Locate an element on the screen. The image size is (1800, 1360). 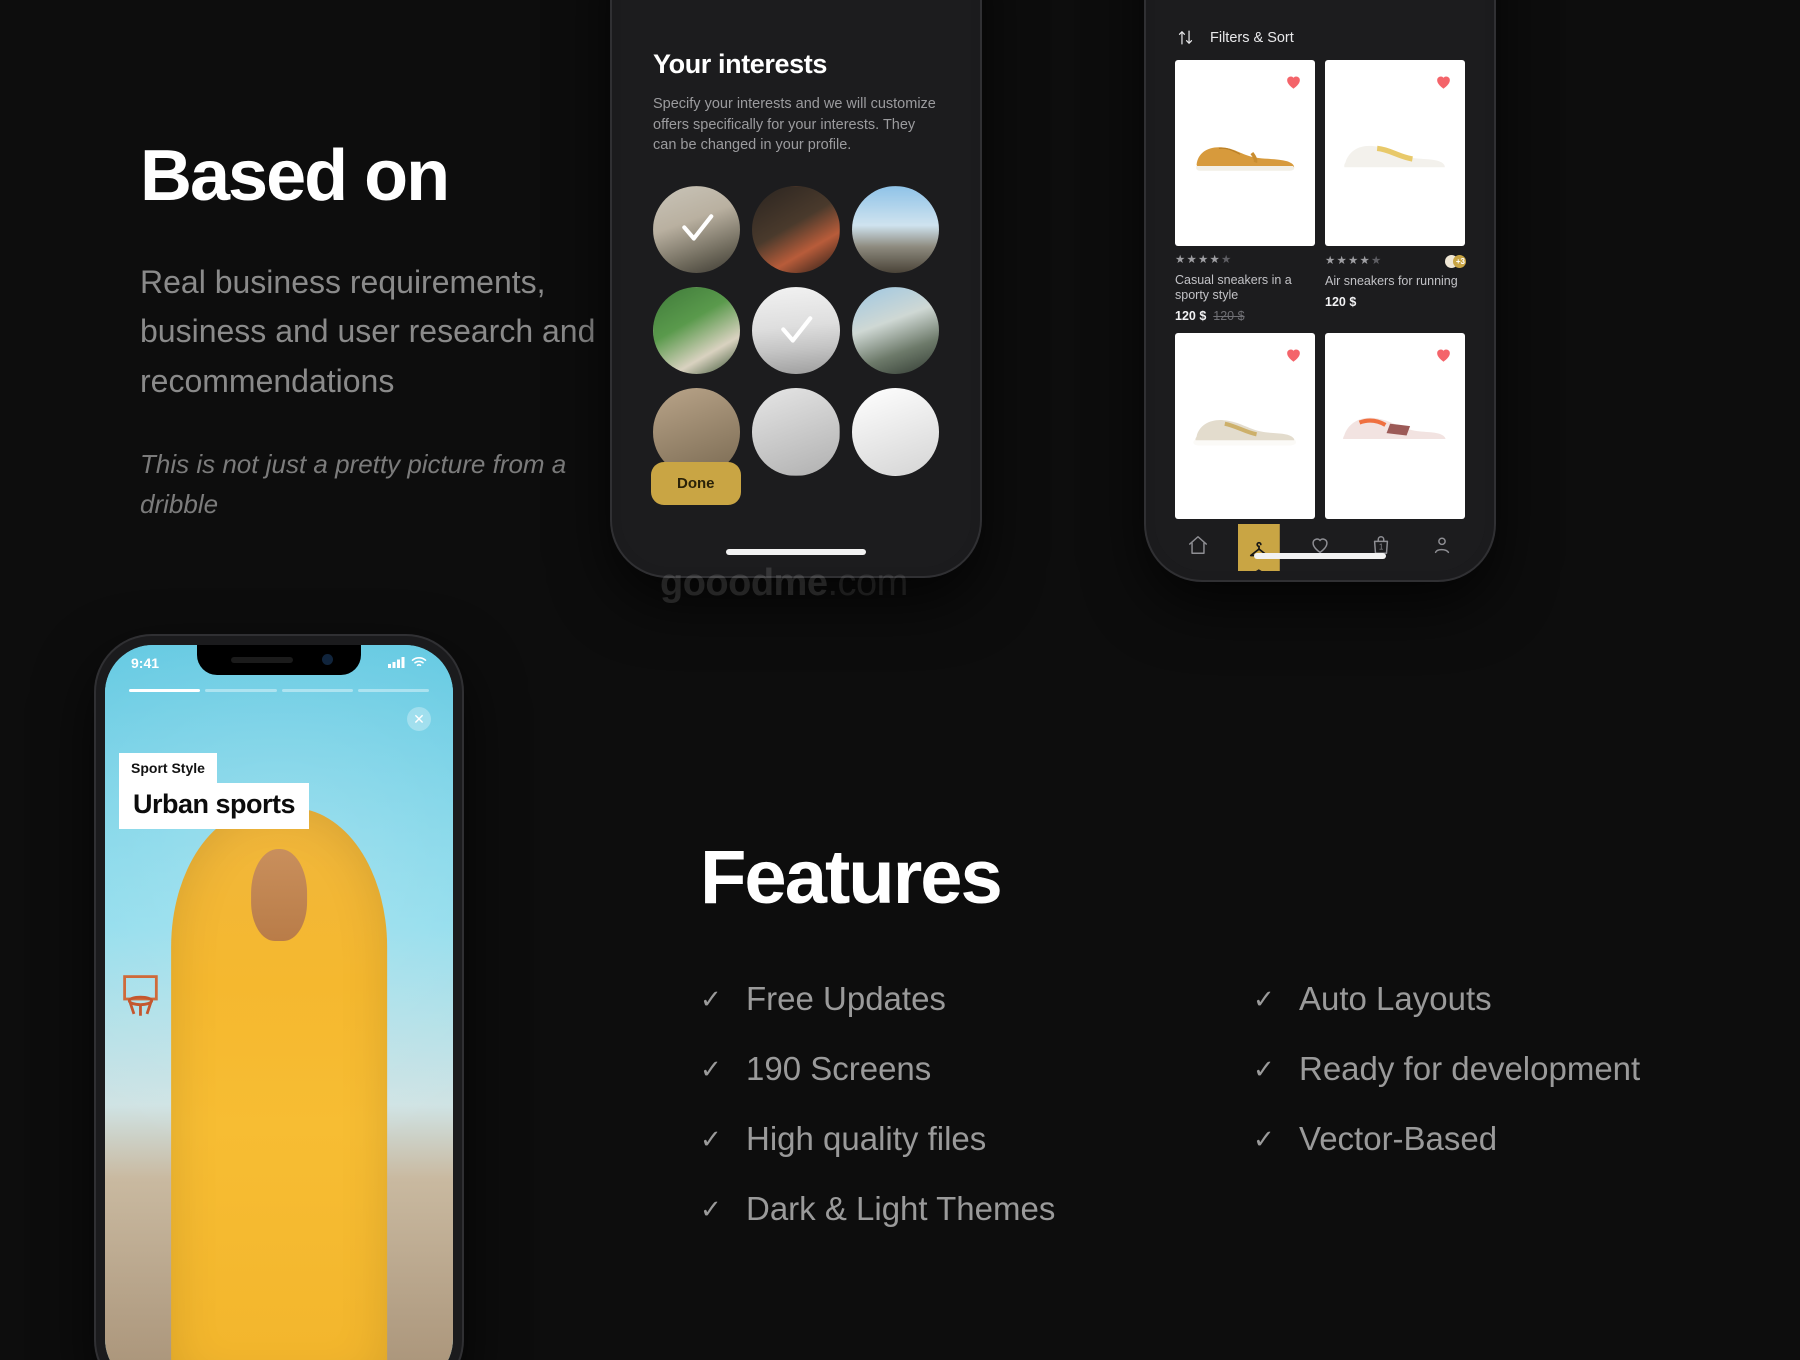
feature-label: Dark & Light Themes is located at coordinates (901, 1208).